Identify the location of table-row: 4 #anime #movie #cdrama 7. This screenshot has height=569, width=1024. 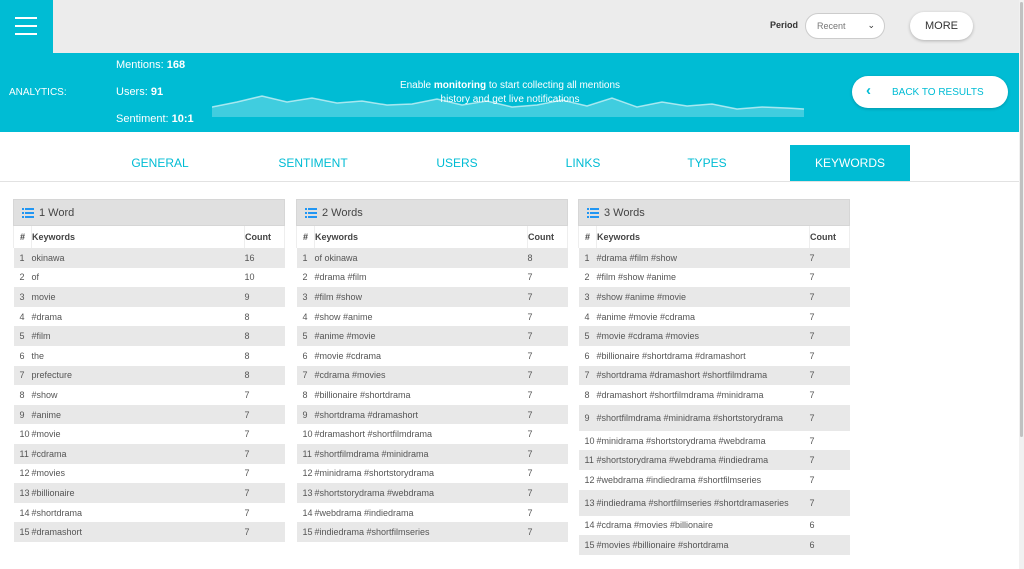
(714, 316).